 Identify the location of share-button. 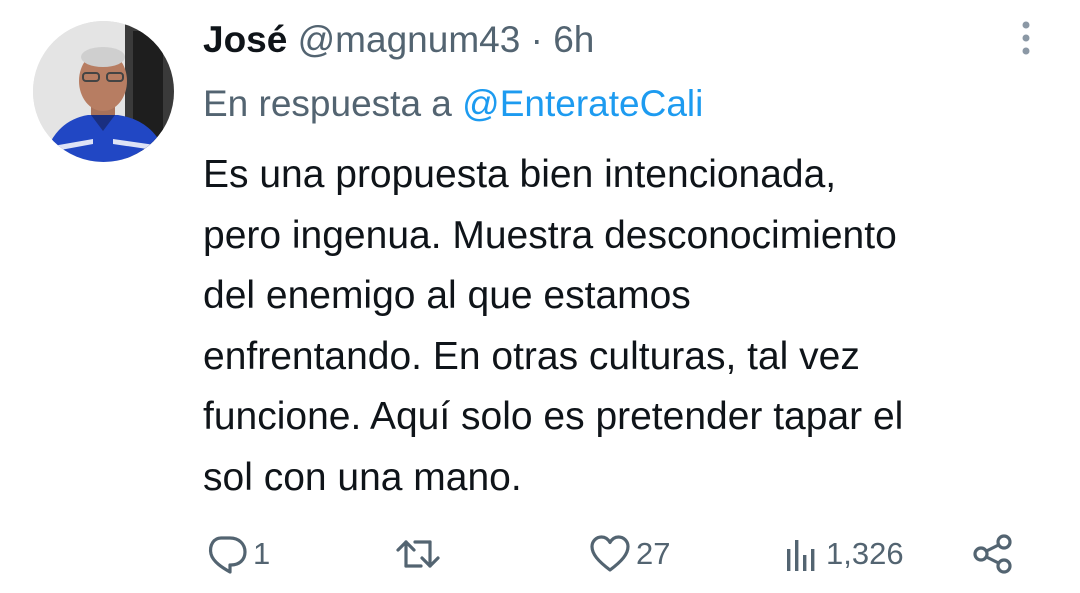
(993, 554).